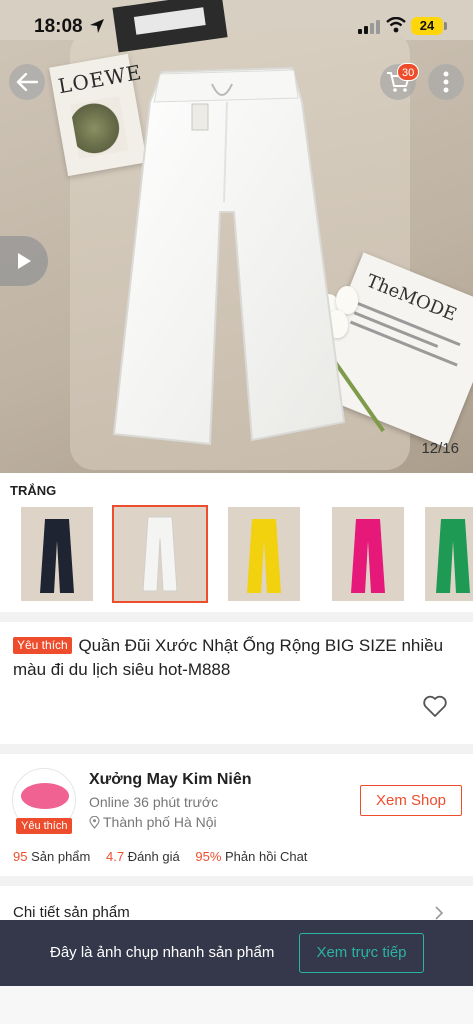  I want to click on back-button, so click(27, 82).